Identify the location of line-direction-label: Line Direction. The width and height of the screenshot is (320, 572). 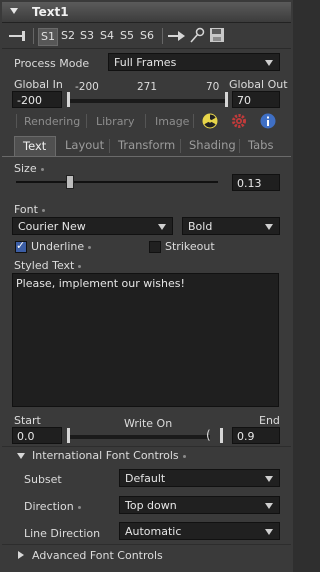
(62, 533).